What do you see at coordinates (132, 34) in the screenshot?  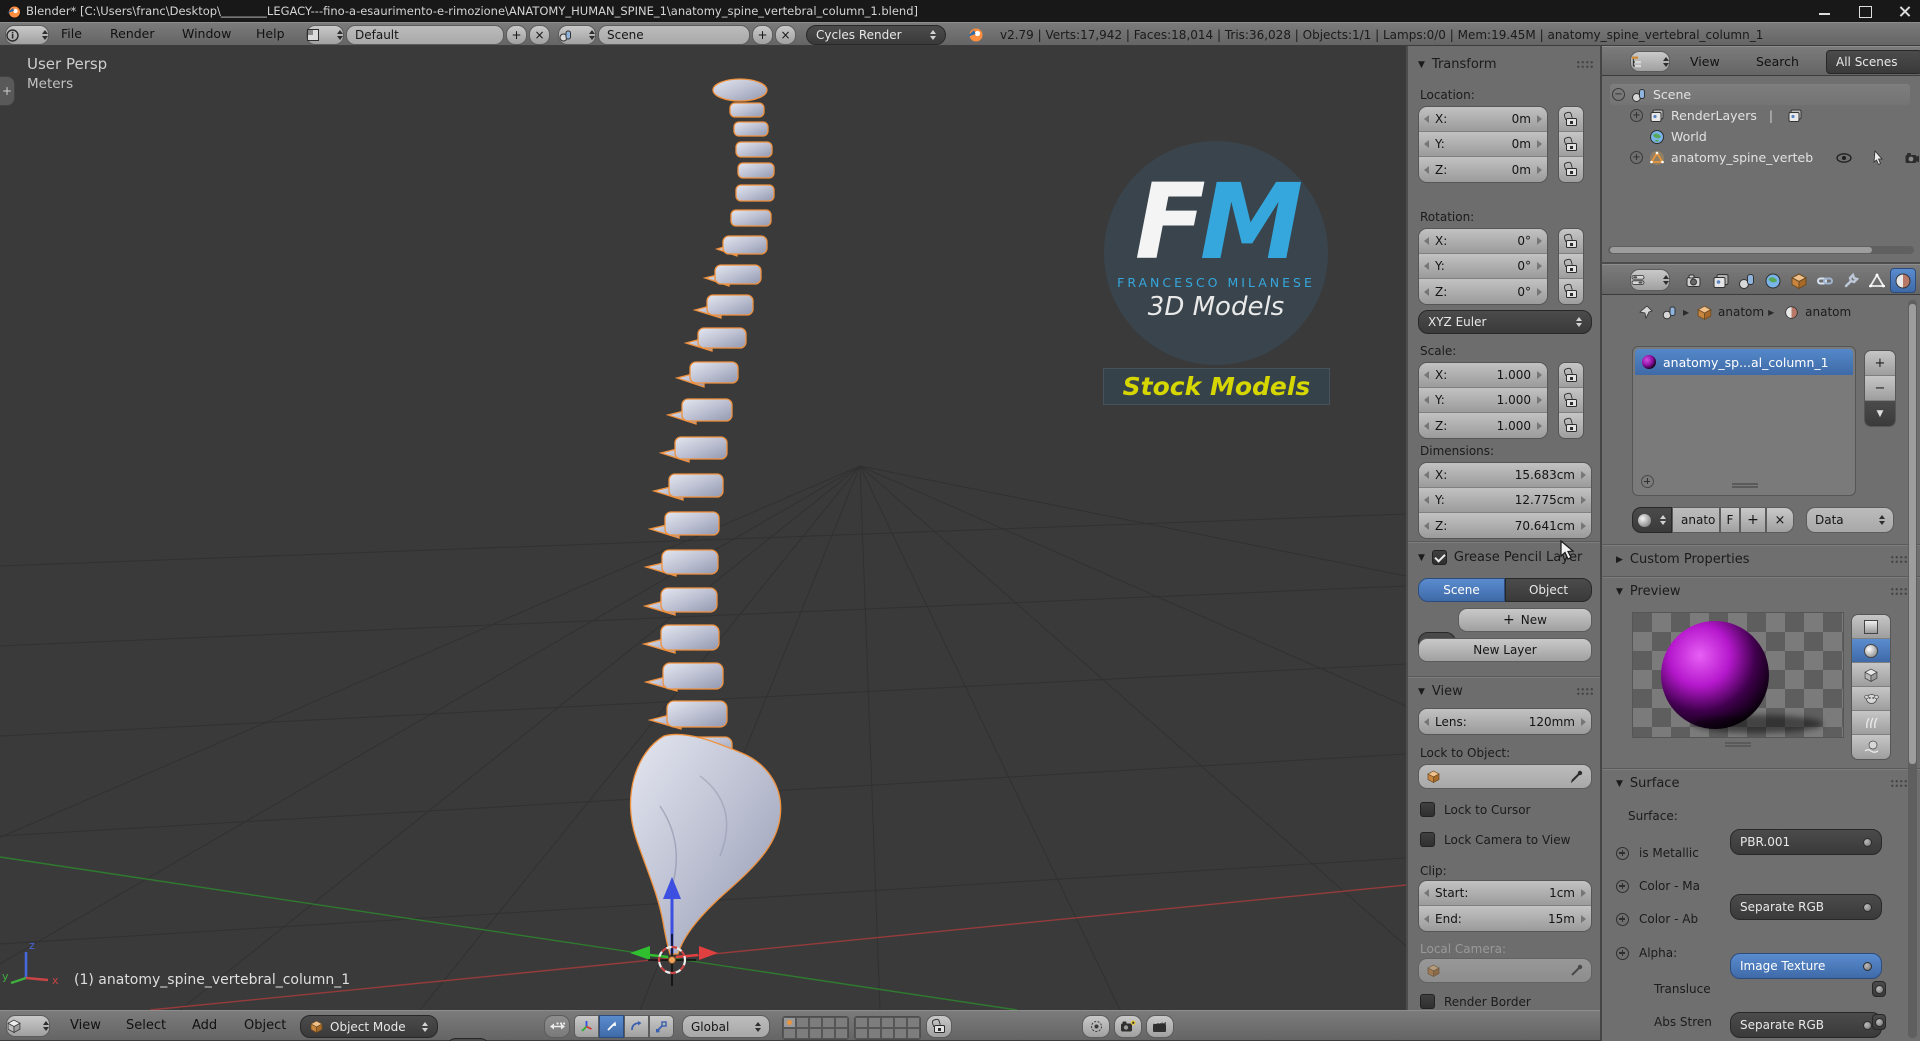 I see `menu-render: Render` at bounding box center [132, 34].